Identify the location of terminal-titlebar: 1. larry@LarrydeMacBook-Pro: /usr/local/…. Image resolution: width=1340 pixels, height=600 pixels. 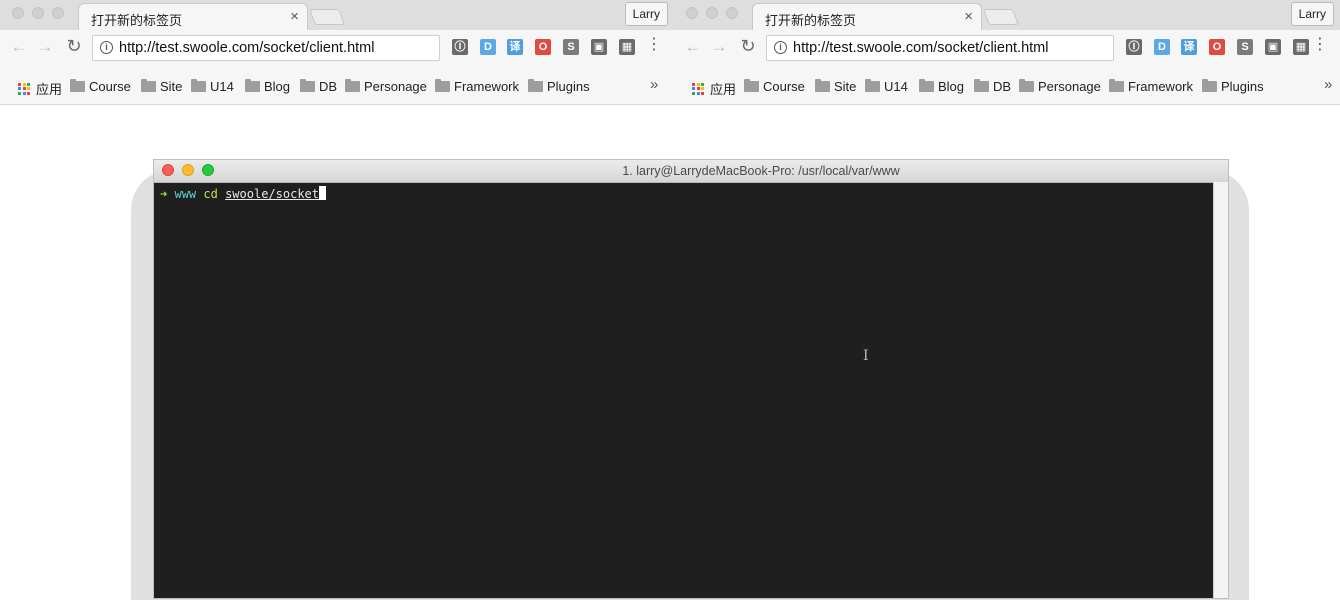
(691, 171).